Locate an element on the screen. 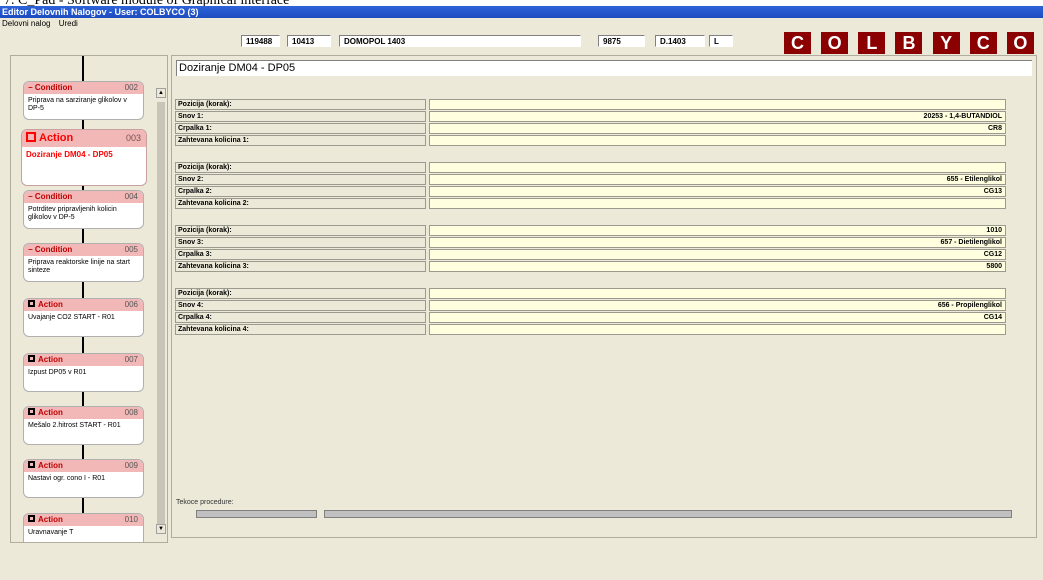 The height and width of the screenshot is (580, 1043). progress-label: Tekoce procedure: is located at coordinates (205, 502).